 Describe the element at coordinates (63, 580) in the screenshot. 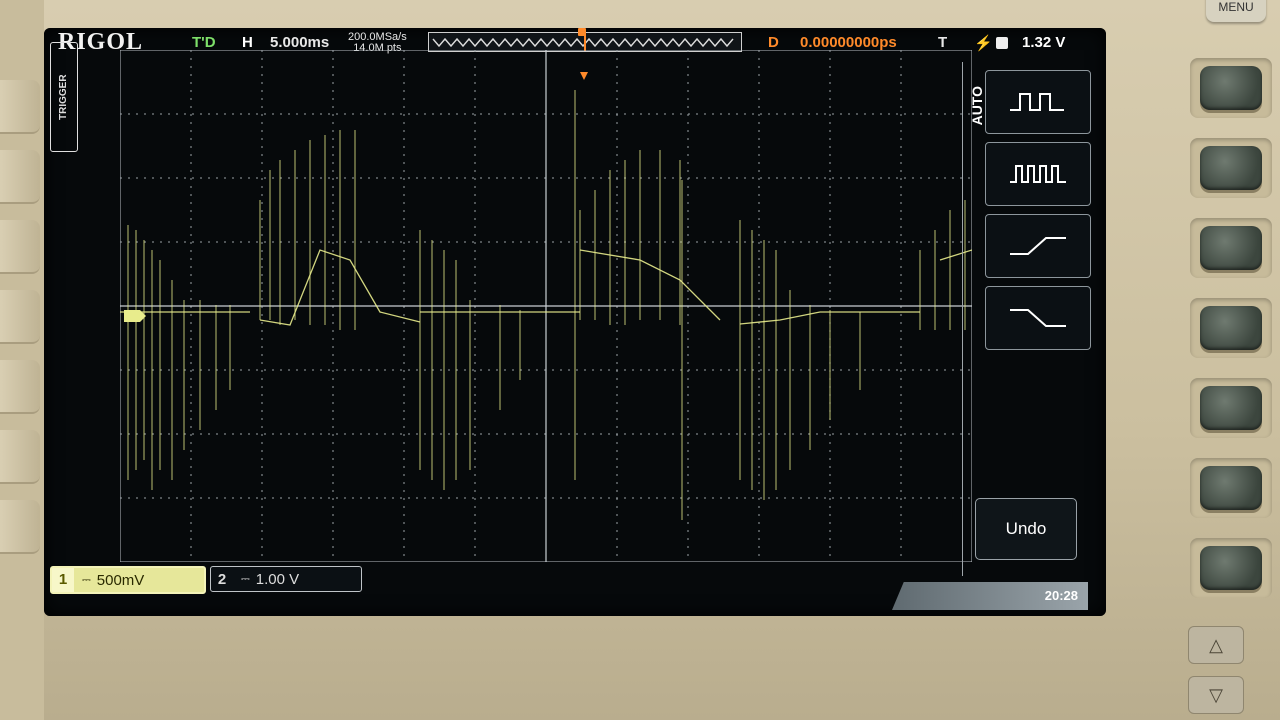

I see `channel1-number: 1` at that location.